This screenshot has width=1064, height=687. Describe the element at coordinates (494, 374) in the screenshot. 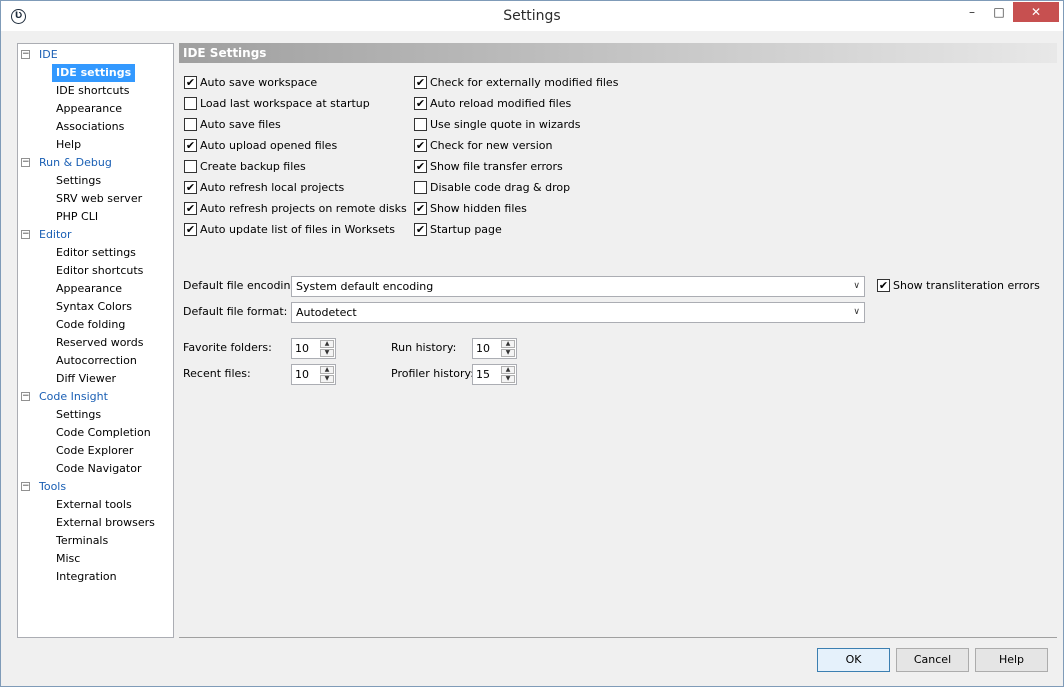

I see `profiler-history-spinner: 15 ▲ ▼` at that location.